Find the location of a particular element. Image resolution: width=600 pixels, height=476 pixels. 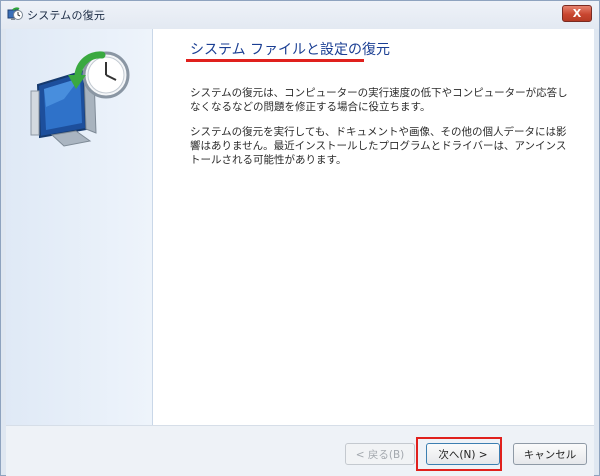

cancel-button: キャンセル is located at coordinates (550, 454).